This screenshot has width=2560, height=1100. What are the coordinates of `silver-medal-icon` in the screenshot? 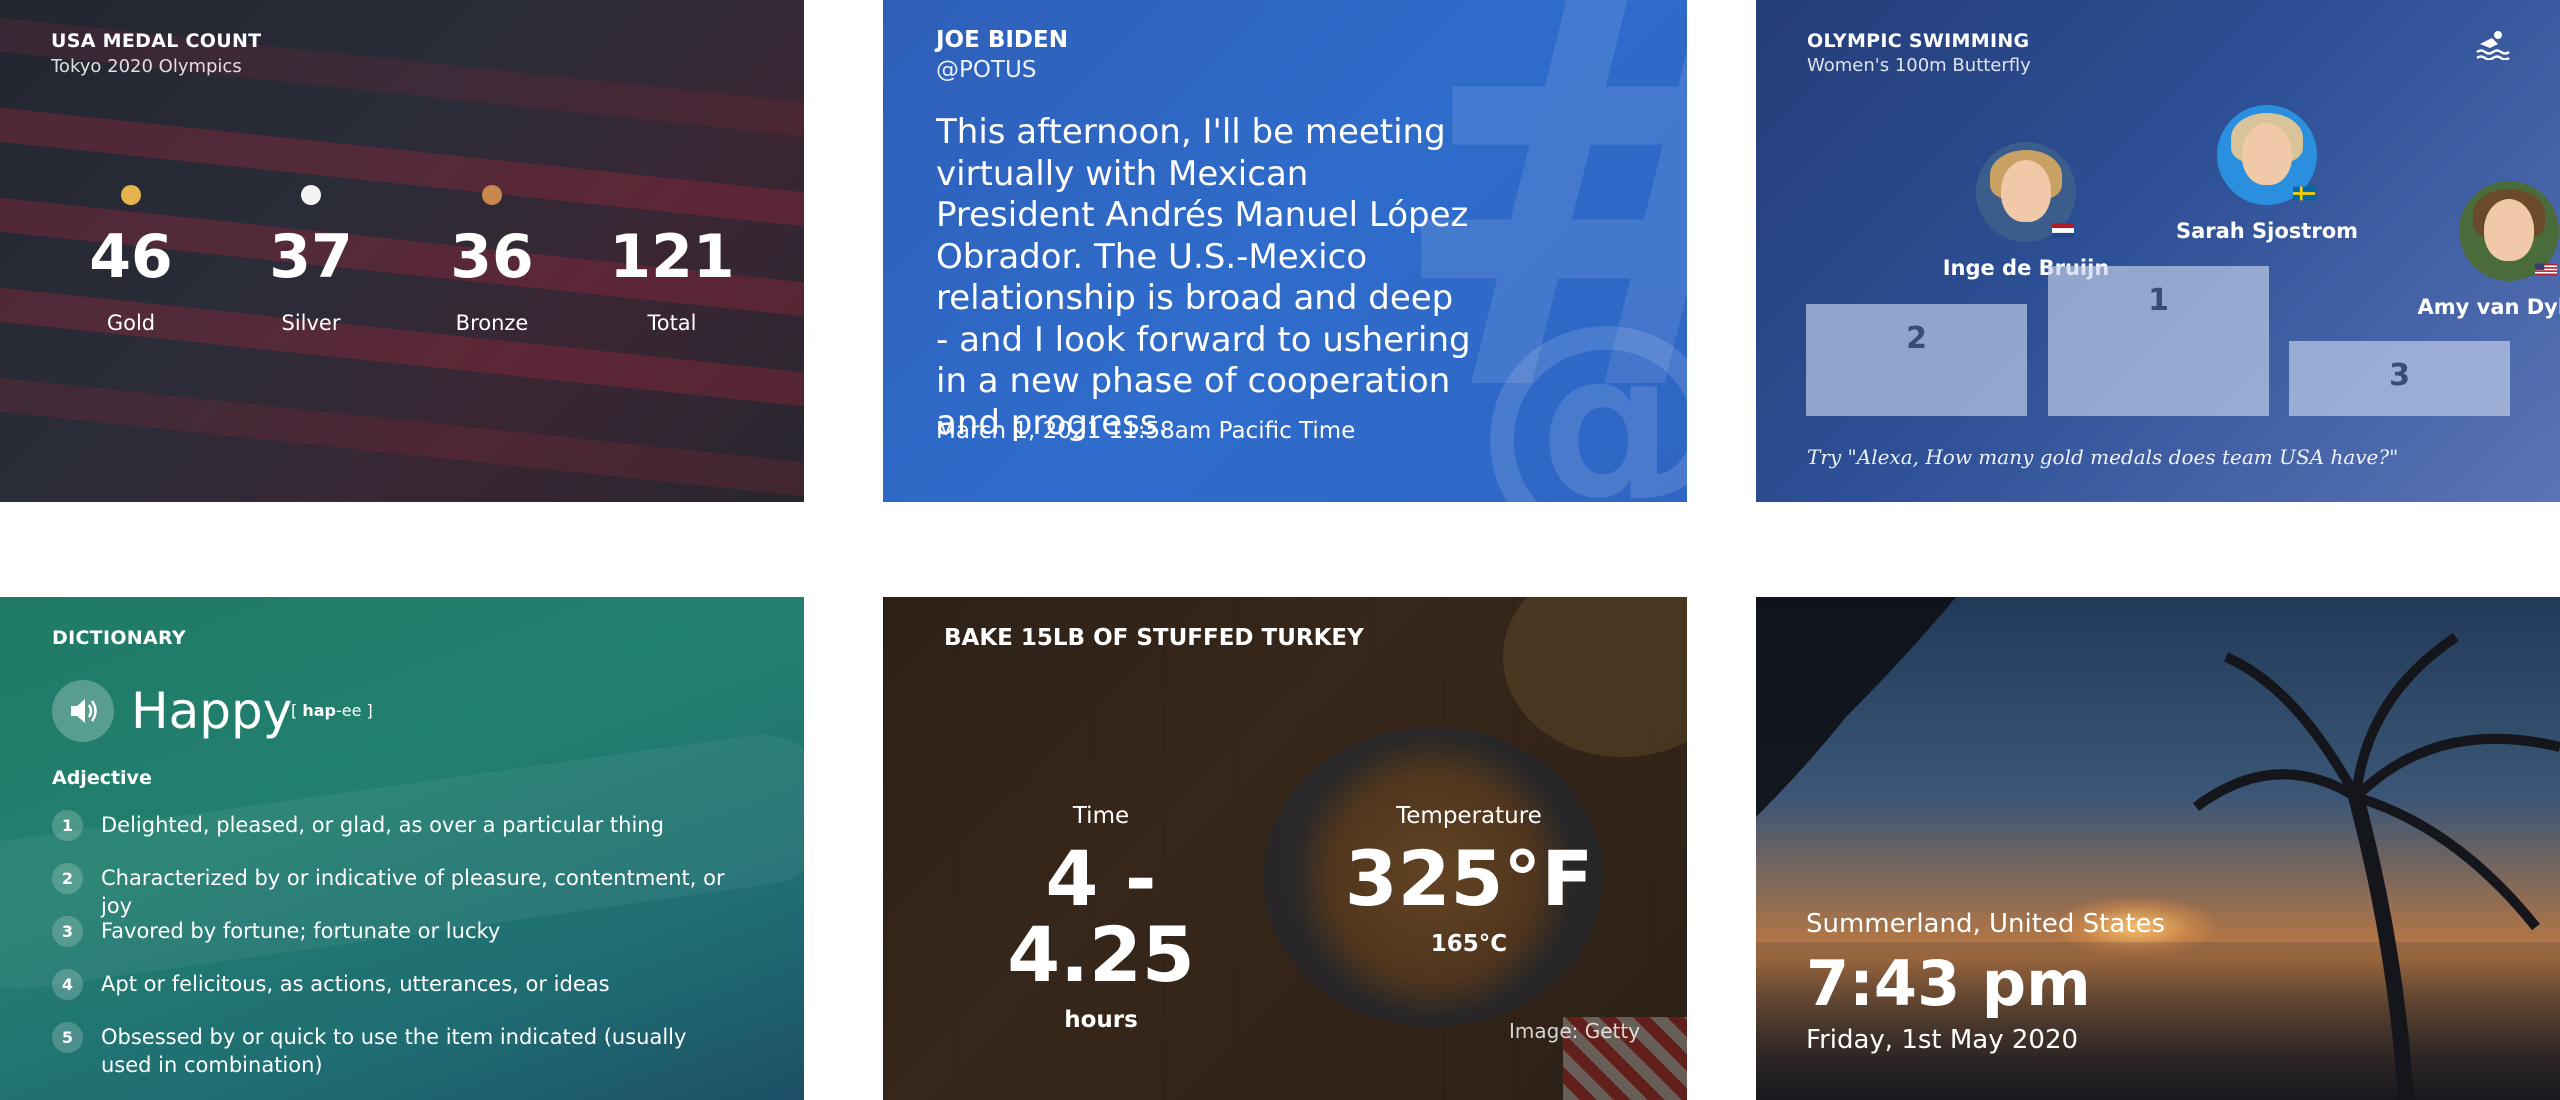 It's located at (311, 195).